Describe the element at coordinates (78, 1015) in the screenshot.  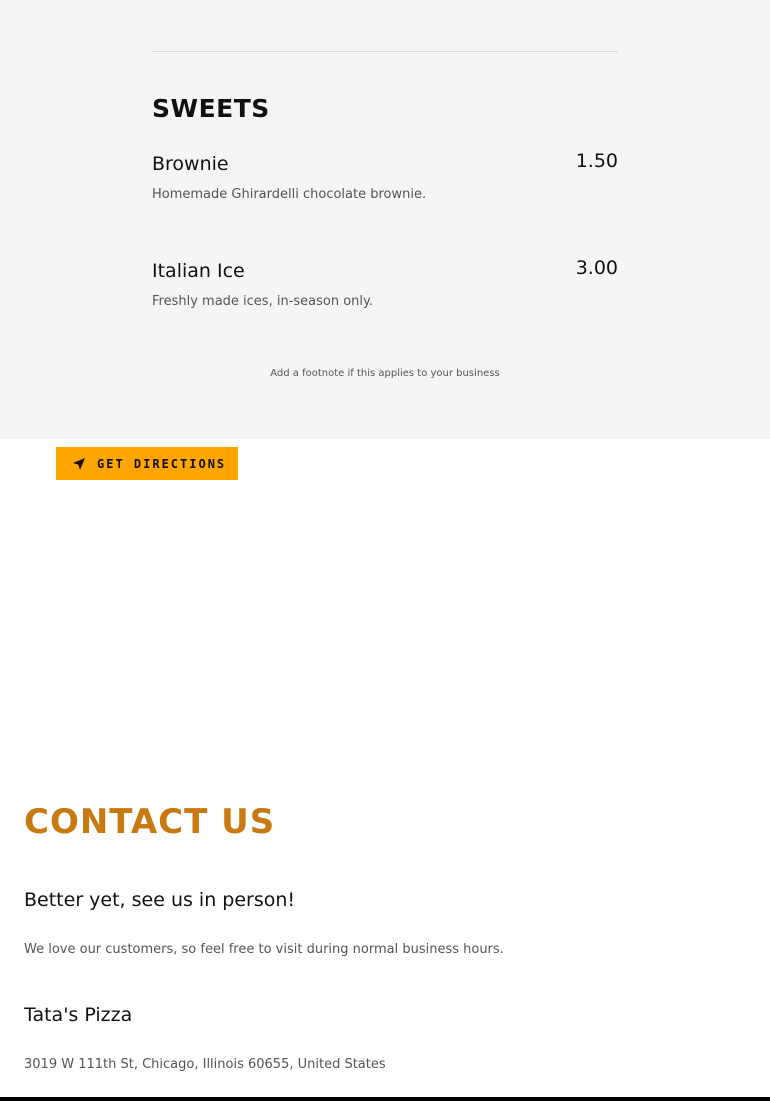
I see `business-name: Tata's Pizza` at that location.